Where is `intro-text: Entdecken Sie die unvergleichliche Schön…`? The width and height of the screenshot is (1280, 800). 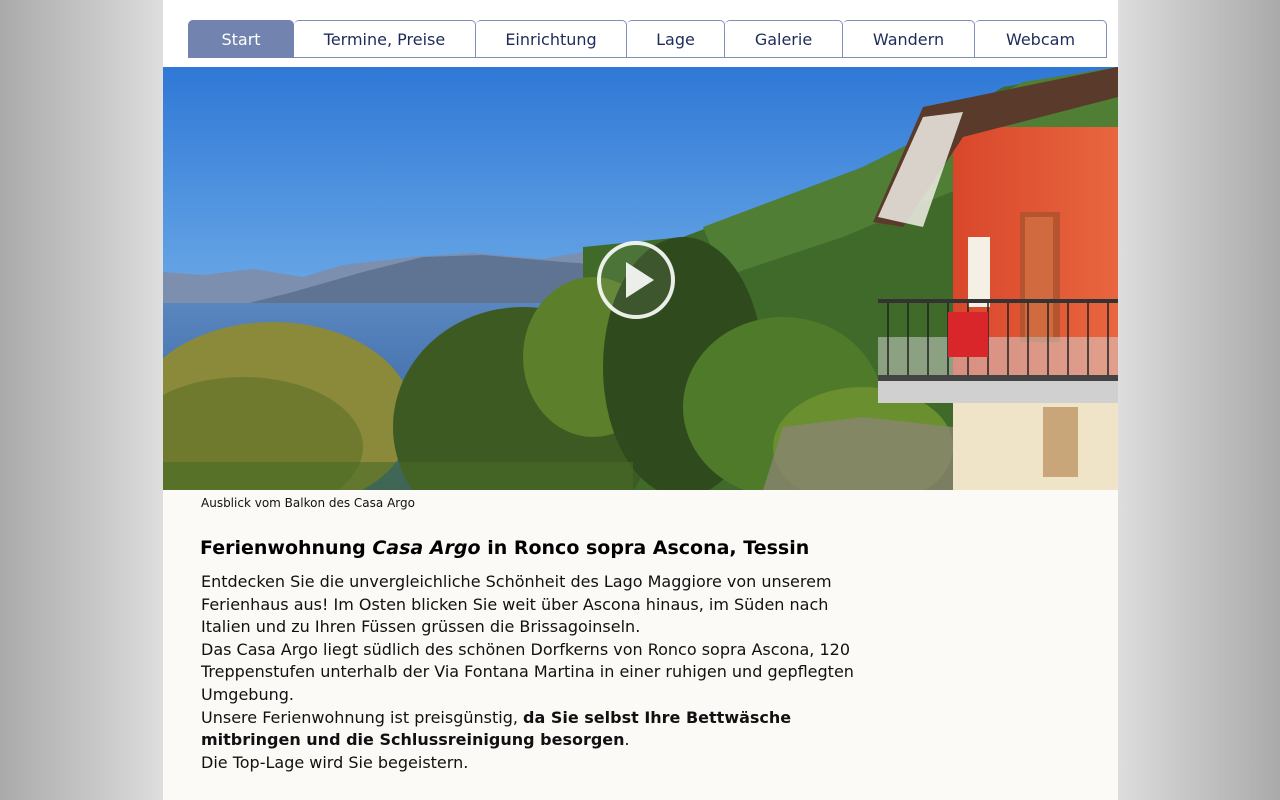 intro-text: Entdecken Sie die unvergleichliche Schön… is located at coordinates (531, 672).